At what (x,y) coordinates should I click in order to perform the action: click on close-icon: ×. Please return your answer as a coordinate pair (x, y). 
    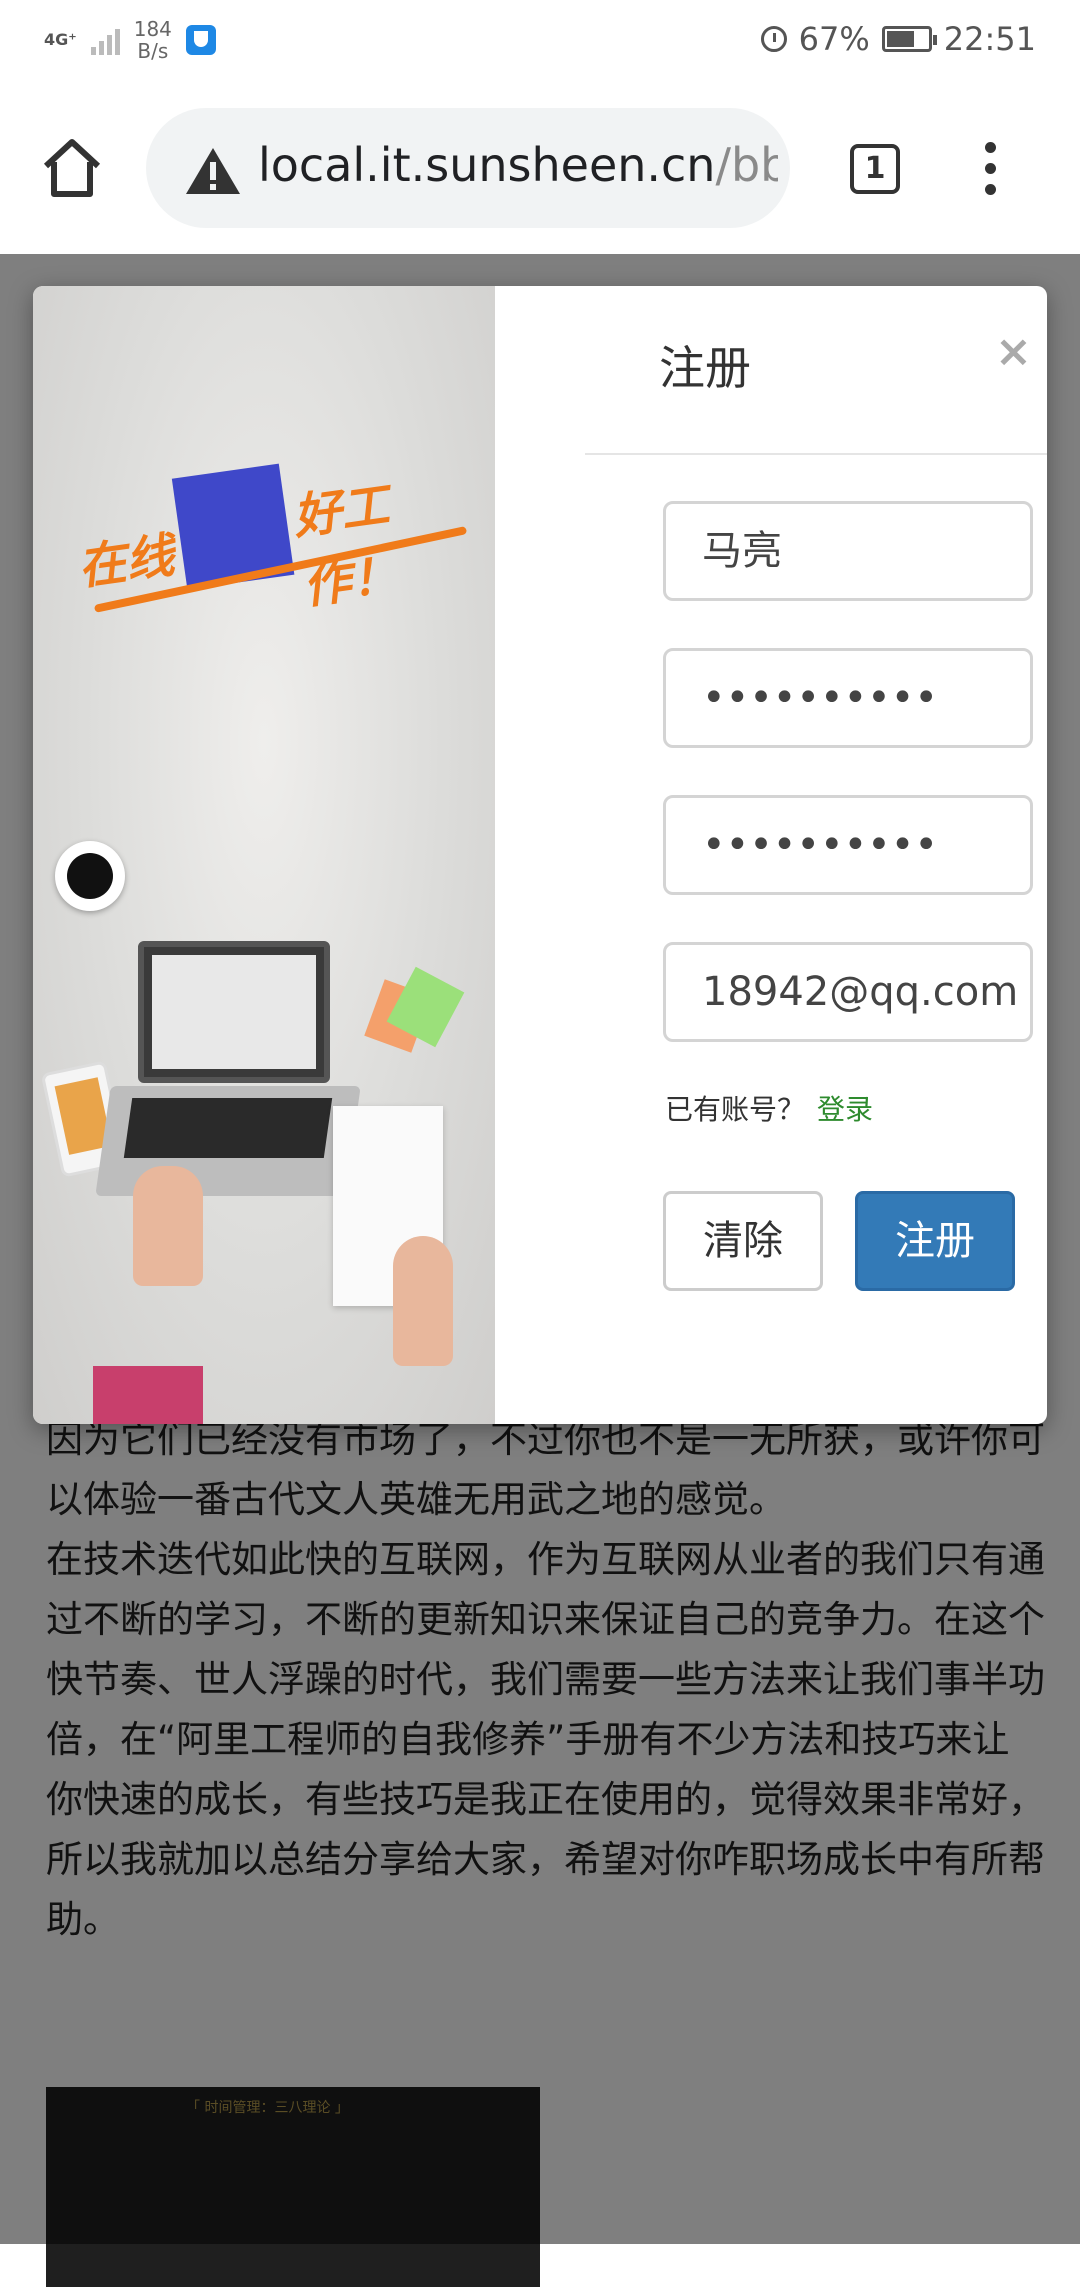
    Looking at the image, I should click on (1013, 351).